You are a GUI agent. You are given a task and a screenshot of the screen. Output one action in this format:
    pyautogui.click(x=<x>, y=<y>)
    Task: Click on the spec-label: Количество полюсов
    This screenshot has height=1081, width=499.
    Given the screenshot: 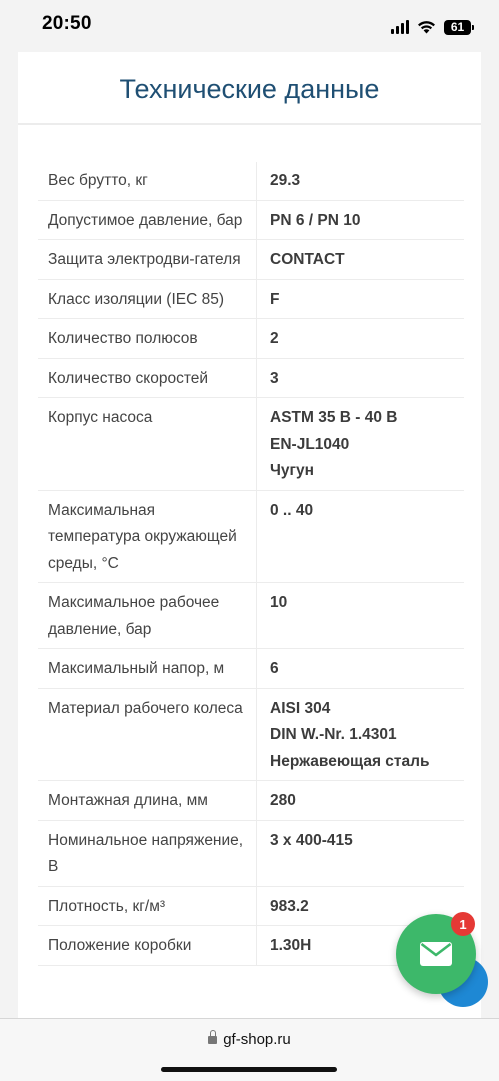 What is the action you would take?
    pyautogui.click(x=147, y=338)
    